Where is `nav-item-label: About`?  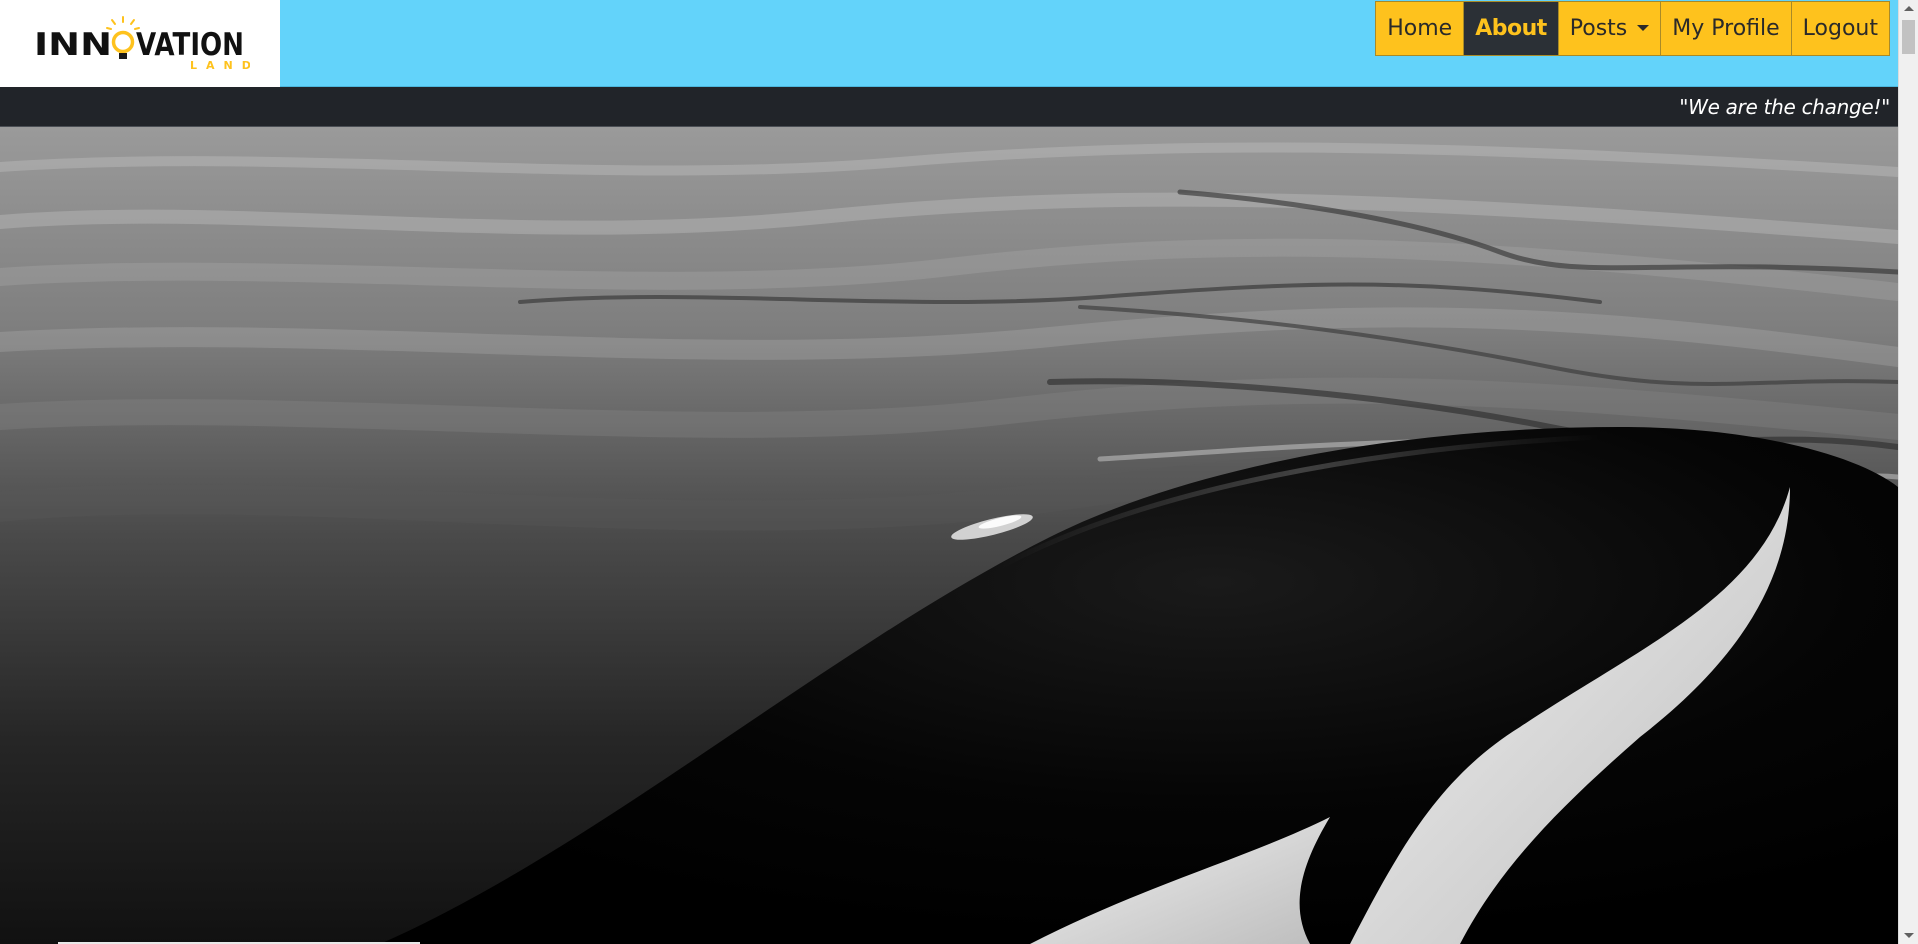
nav-item-label: About is located at coordinates (1511, 28).